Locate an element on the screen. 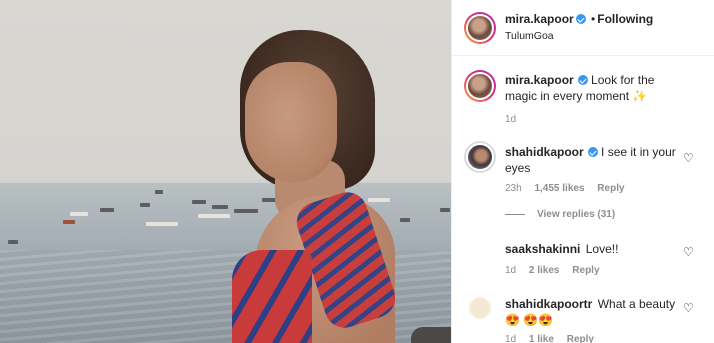  comment-text-block: saakshakinni Love!! is located at coordinates (592, 249).